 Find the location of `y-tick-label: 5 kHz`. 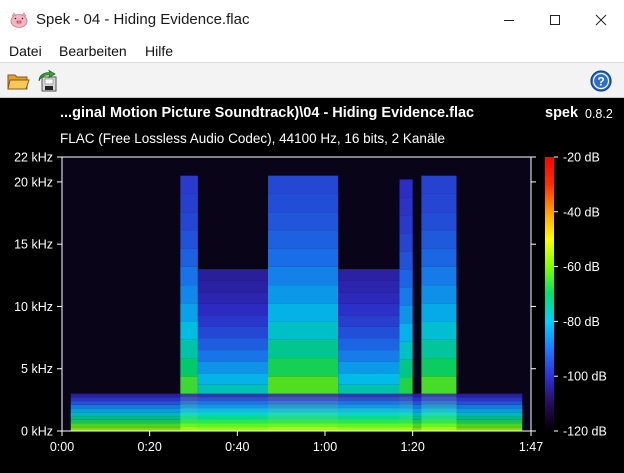

y-tick-label: 5 kHz is located at coordinates (37, 369).